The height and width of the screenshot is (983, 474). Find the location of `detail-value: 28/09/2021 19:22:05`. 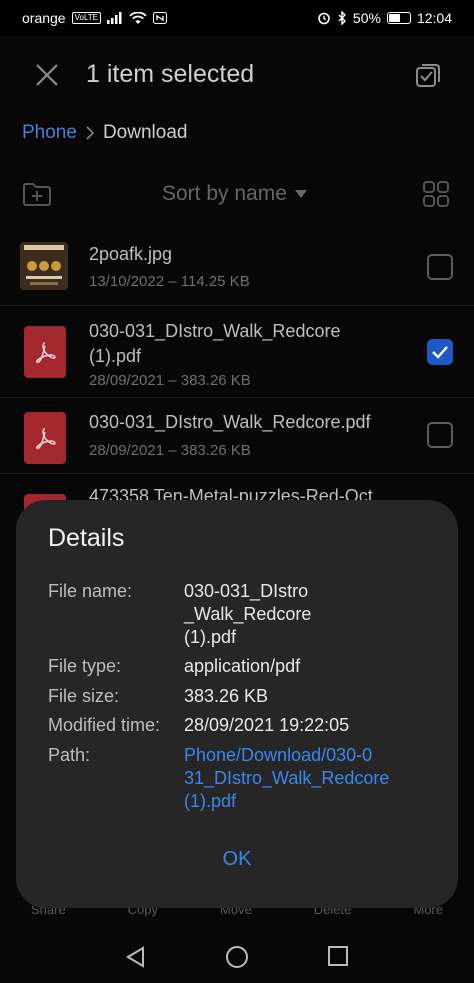

detail-value: 28/09/2021 19:22:05 is located at coordinates (267, 725).